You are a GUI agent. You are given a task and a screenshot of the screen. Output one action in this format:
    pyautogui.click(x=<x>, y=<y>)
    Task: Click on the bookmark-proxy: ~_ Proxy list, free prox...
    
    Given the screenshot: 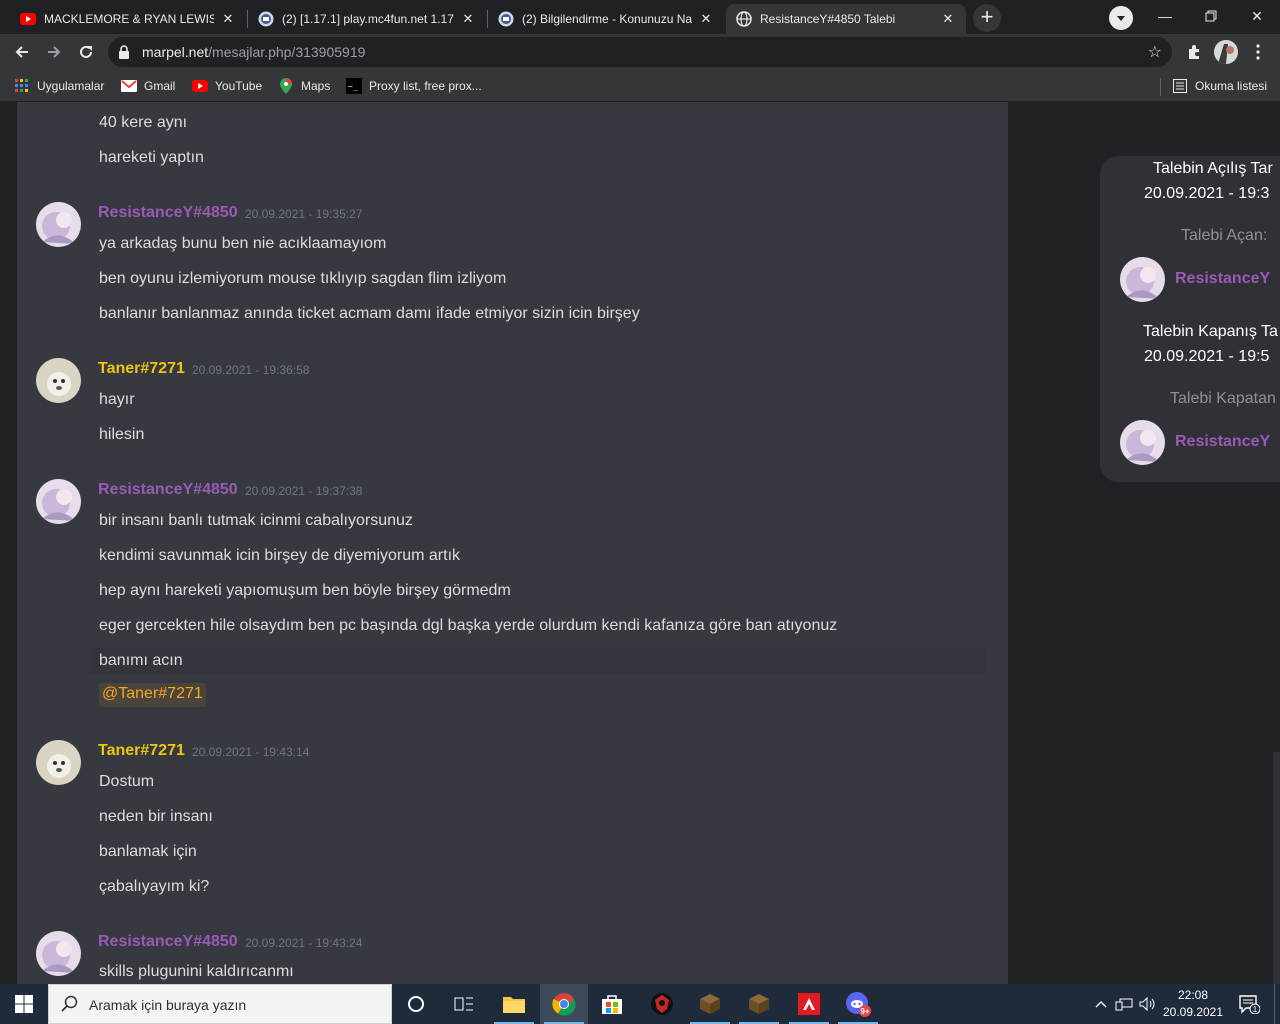 What is the action you would take?
    pyautogui.click(x=414, y=86)
    